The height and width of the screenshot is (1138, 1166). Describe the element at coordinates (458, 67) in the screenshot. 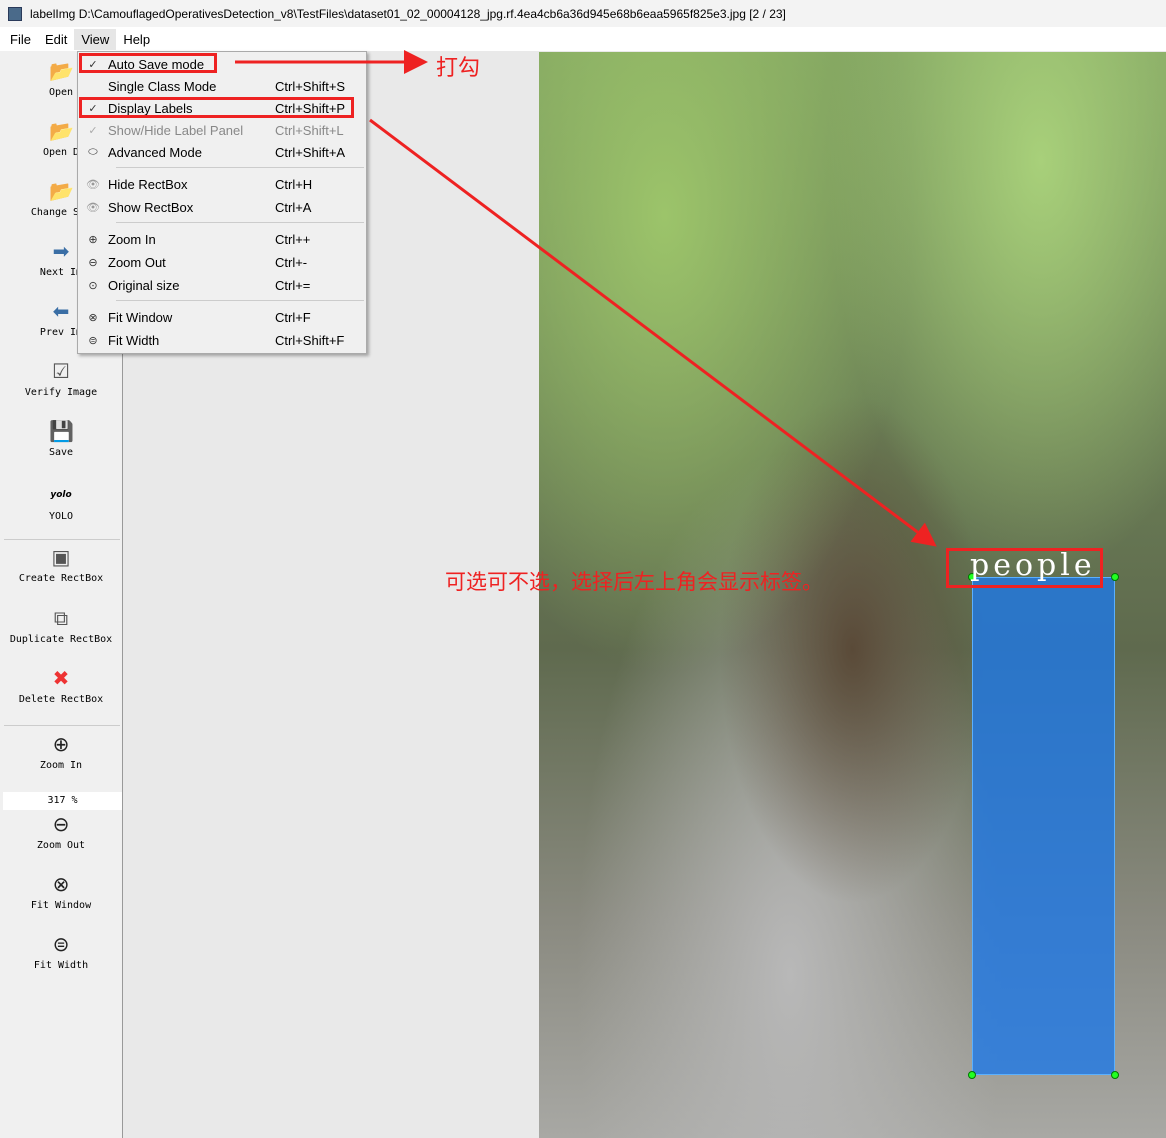

I see `annotation-check-note: 打勾` at that location.